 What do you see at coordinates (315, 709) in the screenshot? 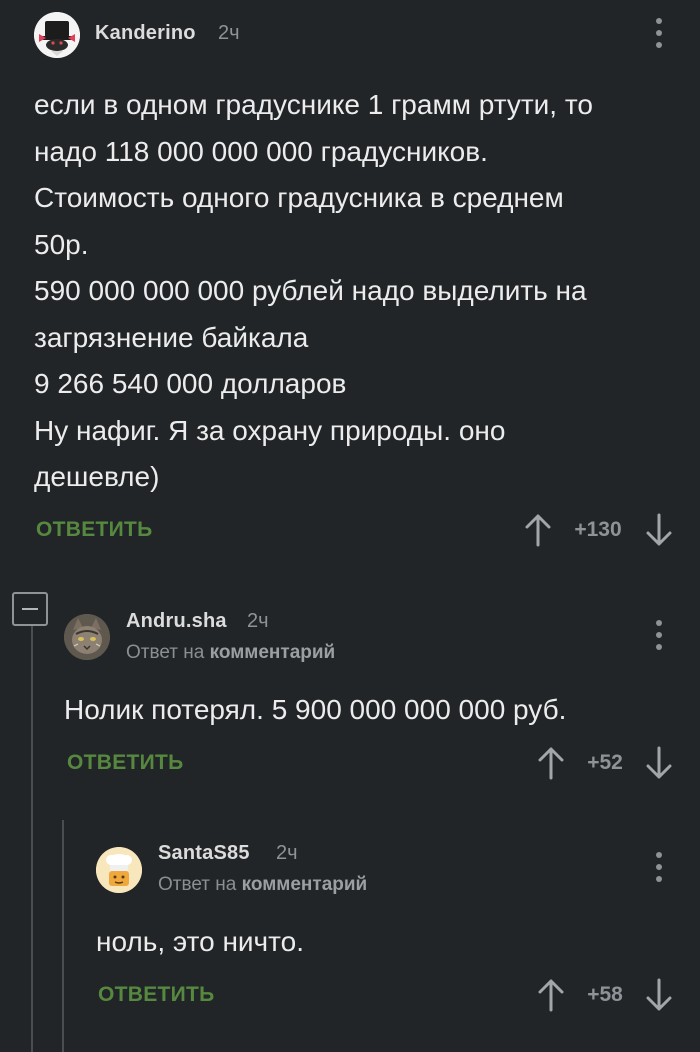
I see `comment-text: Нолик потерял. 5 900 000 000 000 руб.` at bounding box center [315, 709].